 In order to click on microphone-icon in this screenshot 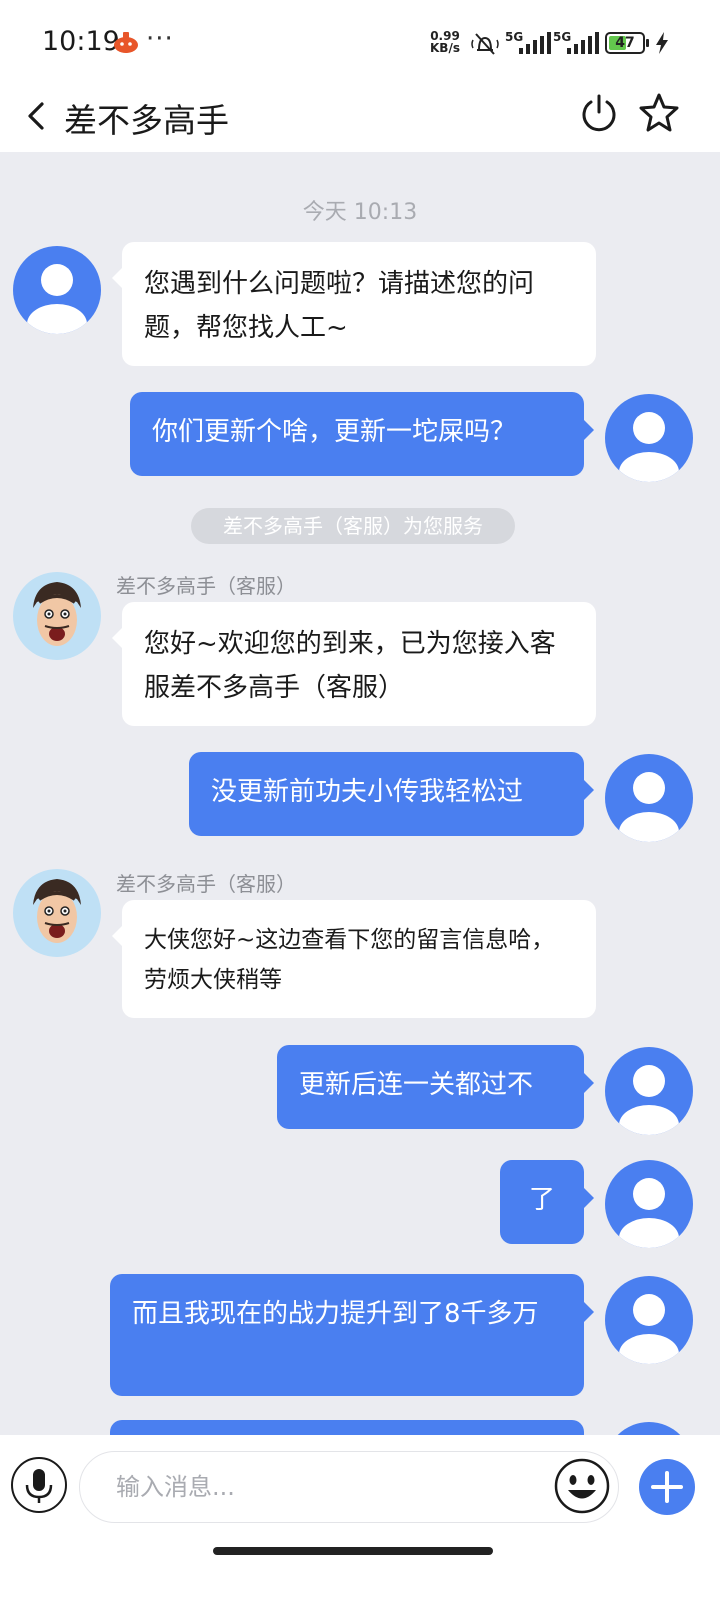, I will do `click(39, 1486)`.